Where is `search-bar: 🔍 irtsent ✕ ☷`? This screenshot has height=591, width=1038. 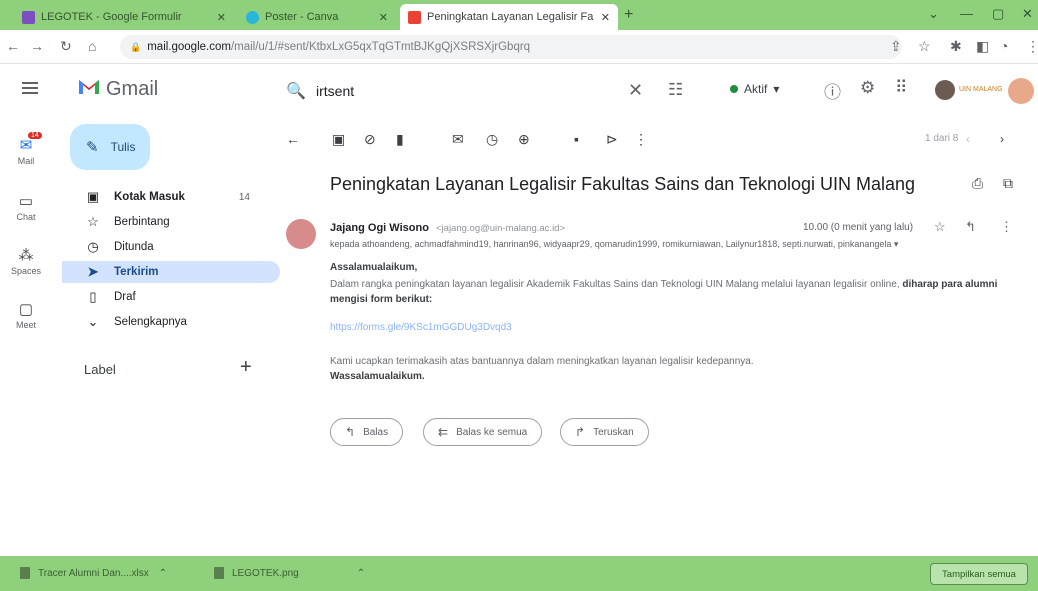
search-bar: 🔍 irtsent ✕ ☷ is located at coordinates (491, 91).